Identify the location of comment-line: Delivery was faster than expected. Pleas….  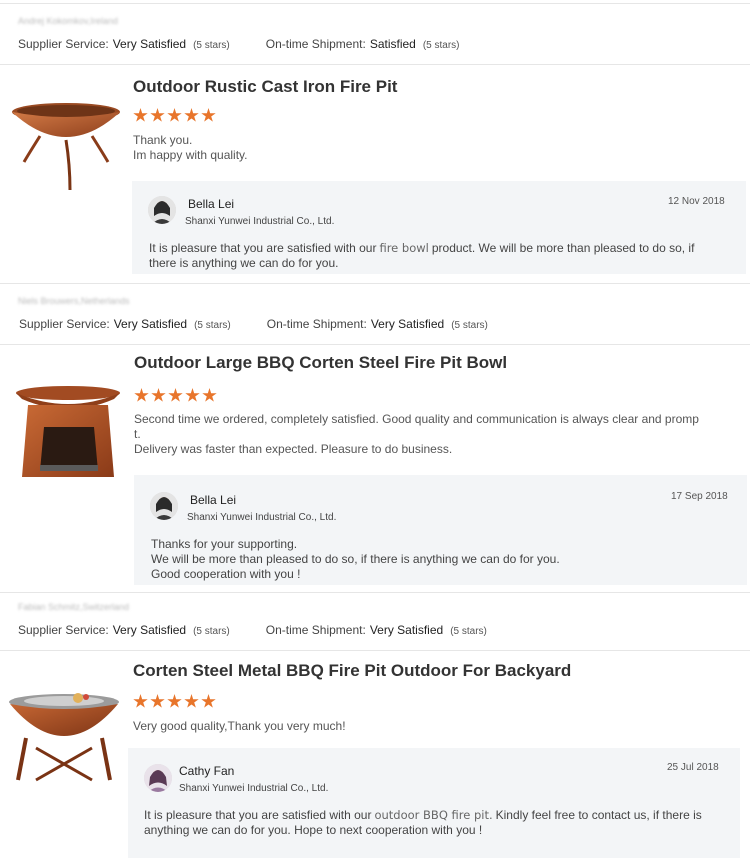
(293, 449).